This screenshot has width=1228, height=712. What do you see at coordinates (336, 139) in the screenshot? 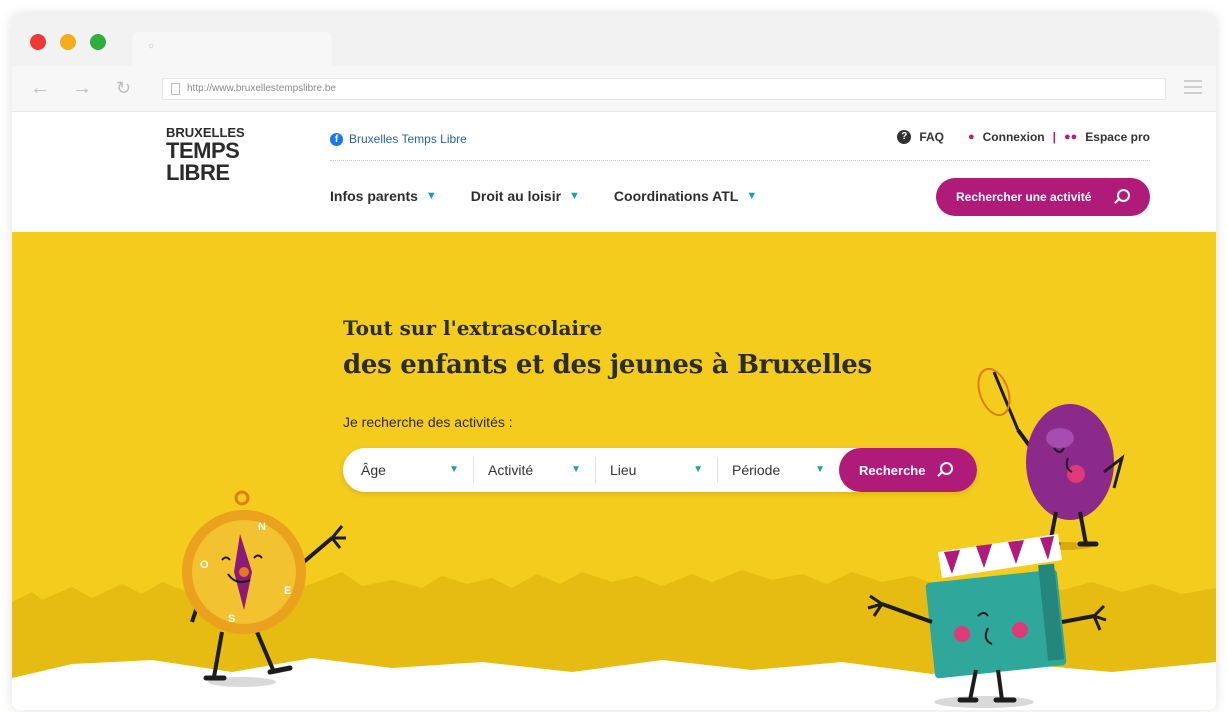
I see `facebook-icon: f` at bounding box center [336, 139].